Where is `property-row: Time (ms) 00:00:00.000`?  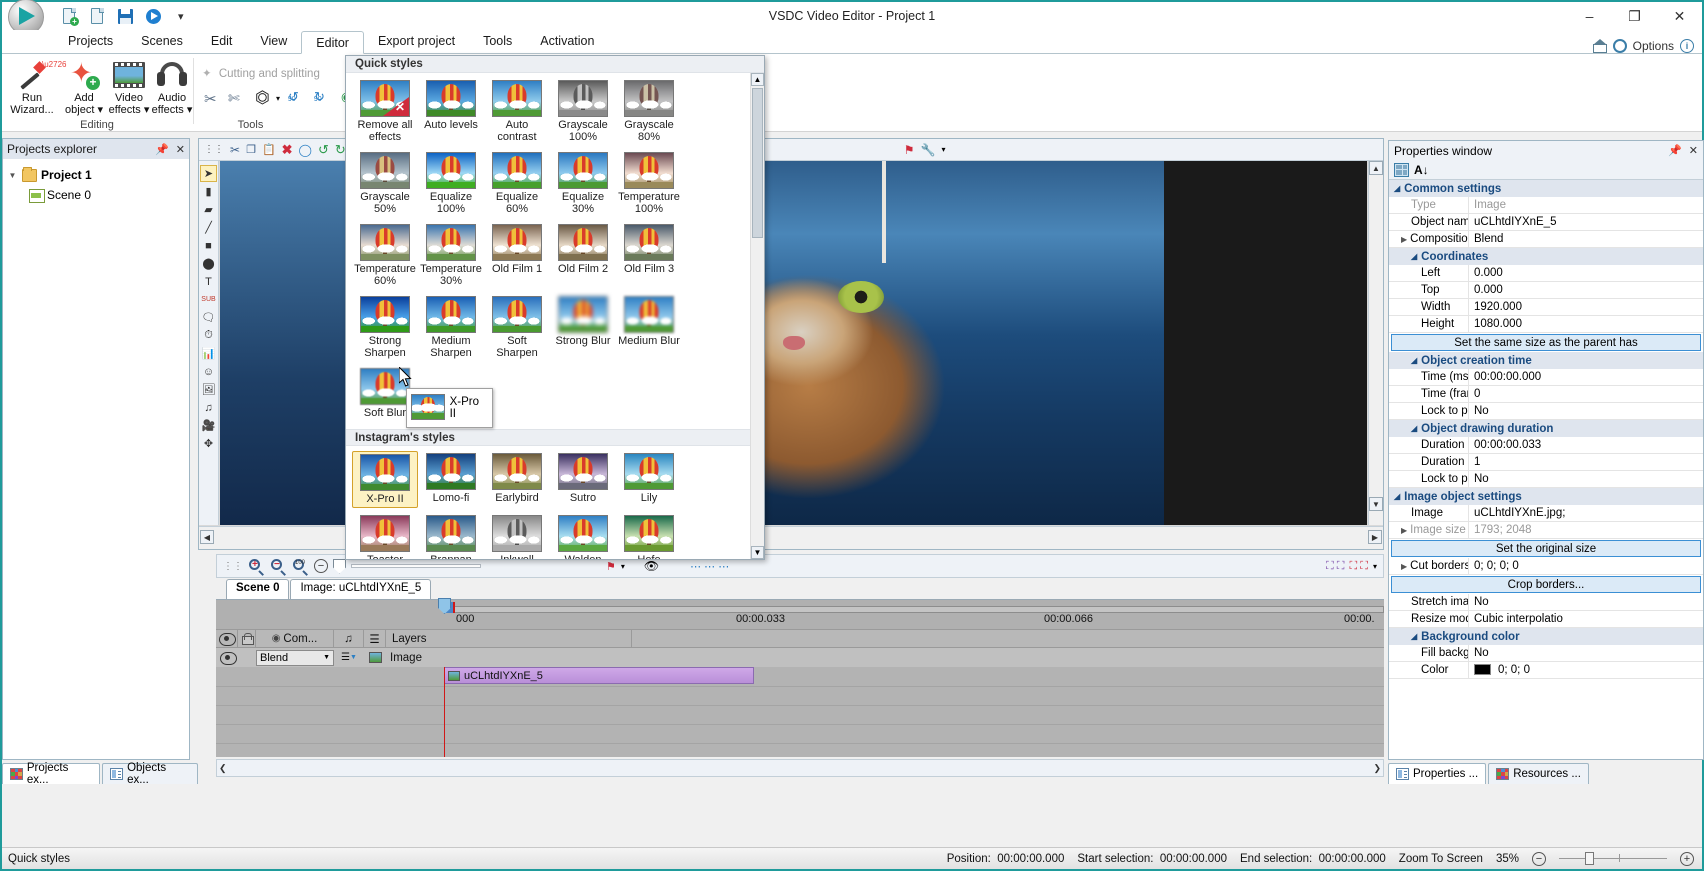 property-row: Time (ms) 00:00:00.000 is located at coordinates (1546, 377).